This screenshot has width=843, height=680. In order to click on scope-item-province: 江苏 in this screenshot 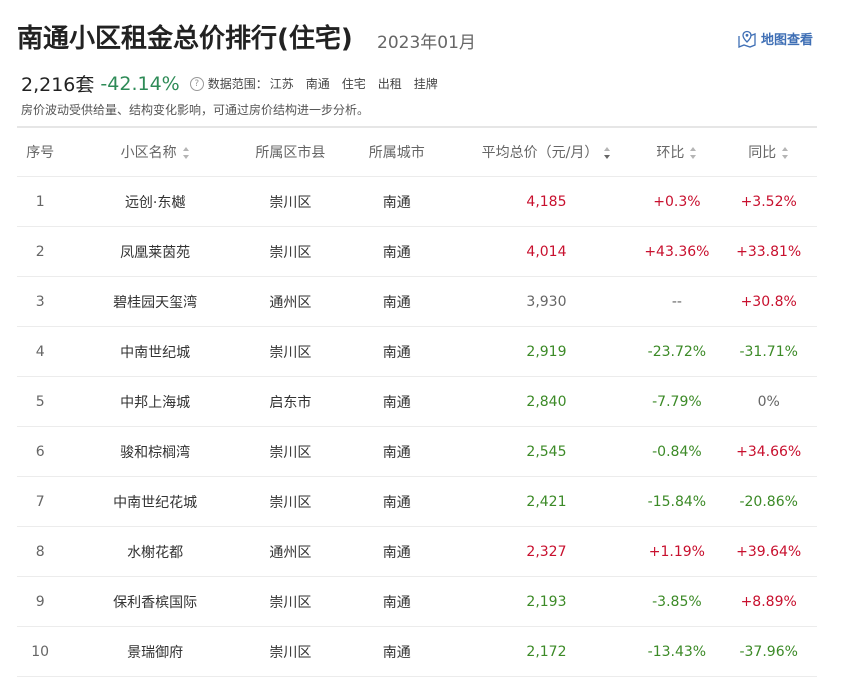, I will do `click(281, 84)`.